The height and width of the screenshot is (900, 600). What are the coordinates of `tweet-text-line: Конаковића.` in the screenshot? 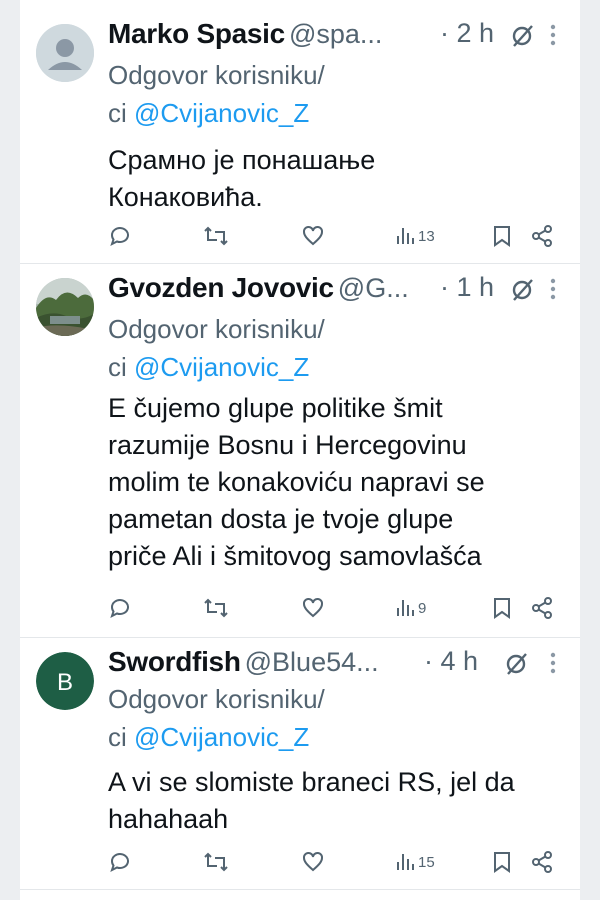 It's located at (185, 197).